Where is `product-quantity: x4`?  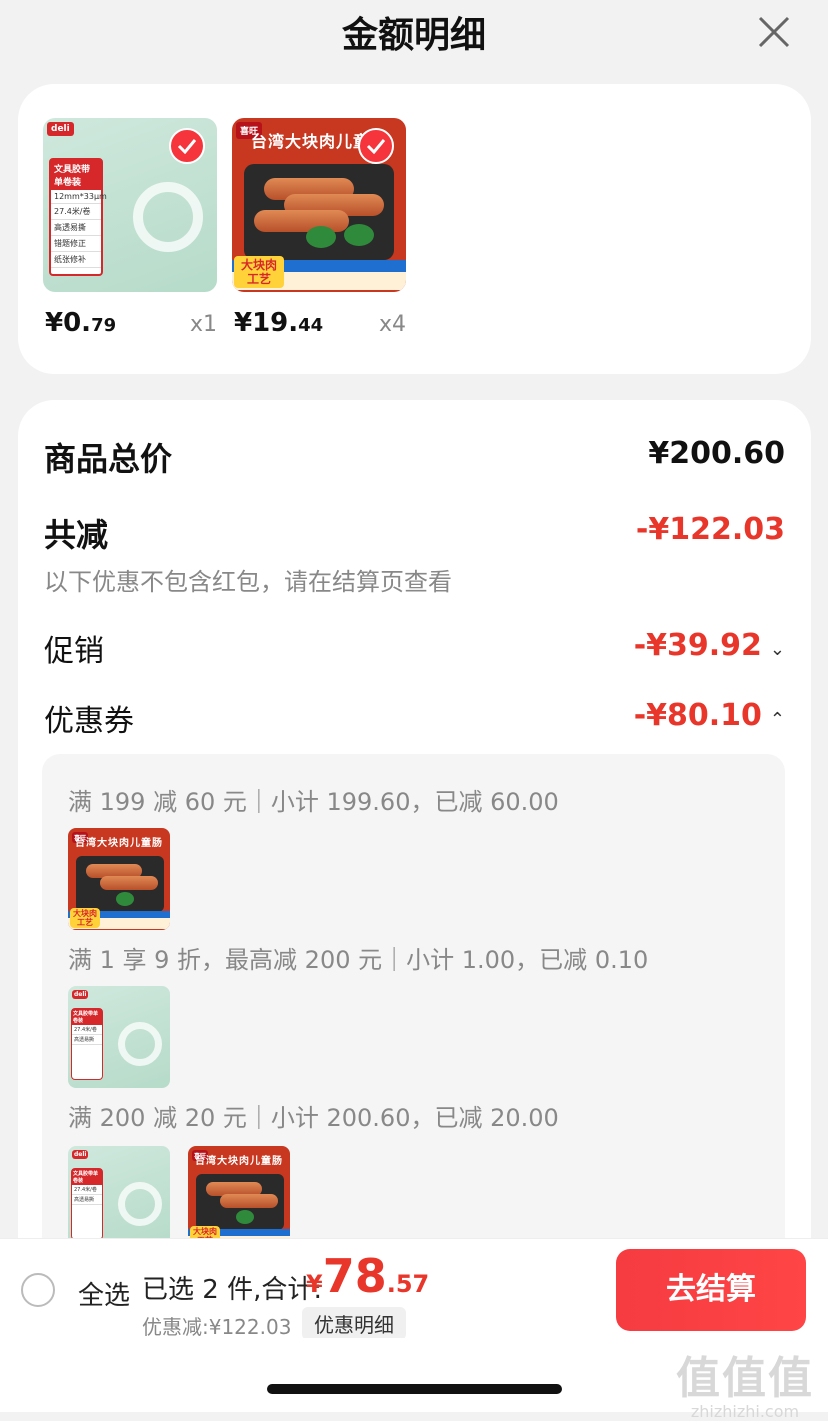 product-quantity: x4 is located at coordinates (392, 324).